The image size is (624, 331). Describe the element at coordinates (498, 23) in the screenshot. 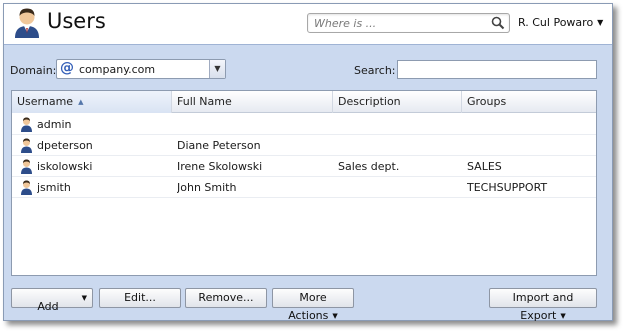

I see `search-icon` at that location.